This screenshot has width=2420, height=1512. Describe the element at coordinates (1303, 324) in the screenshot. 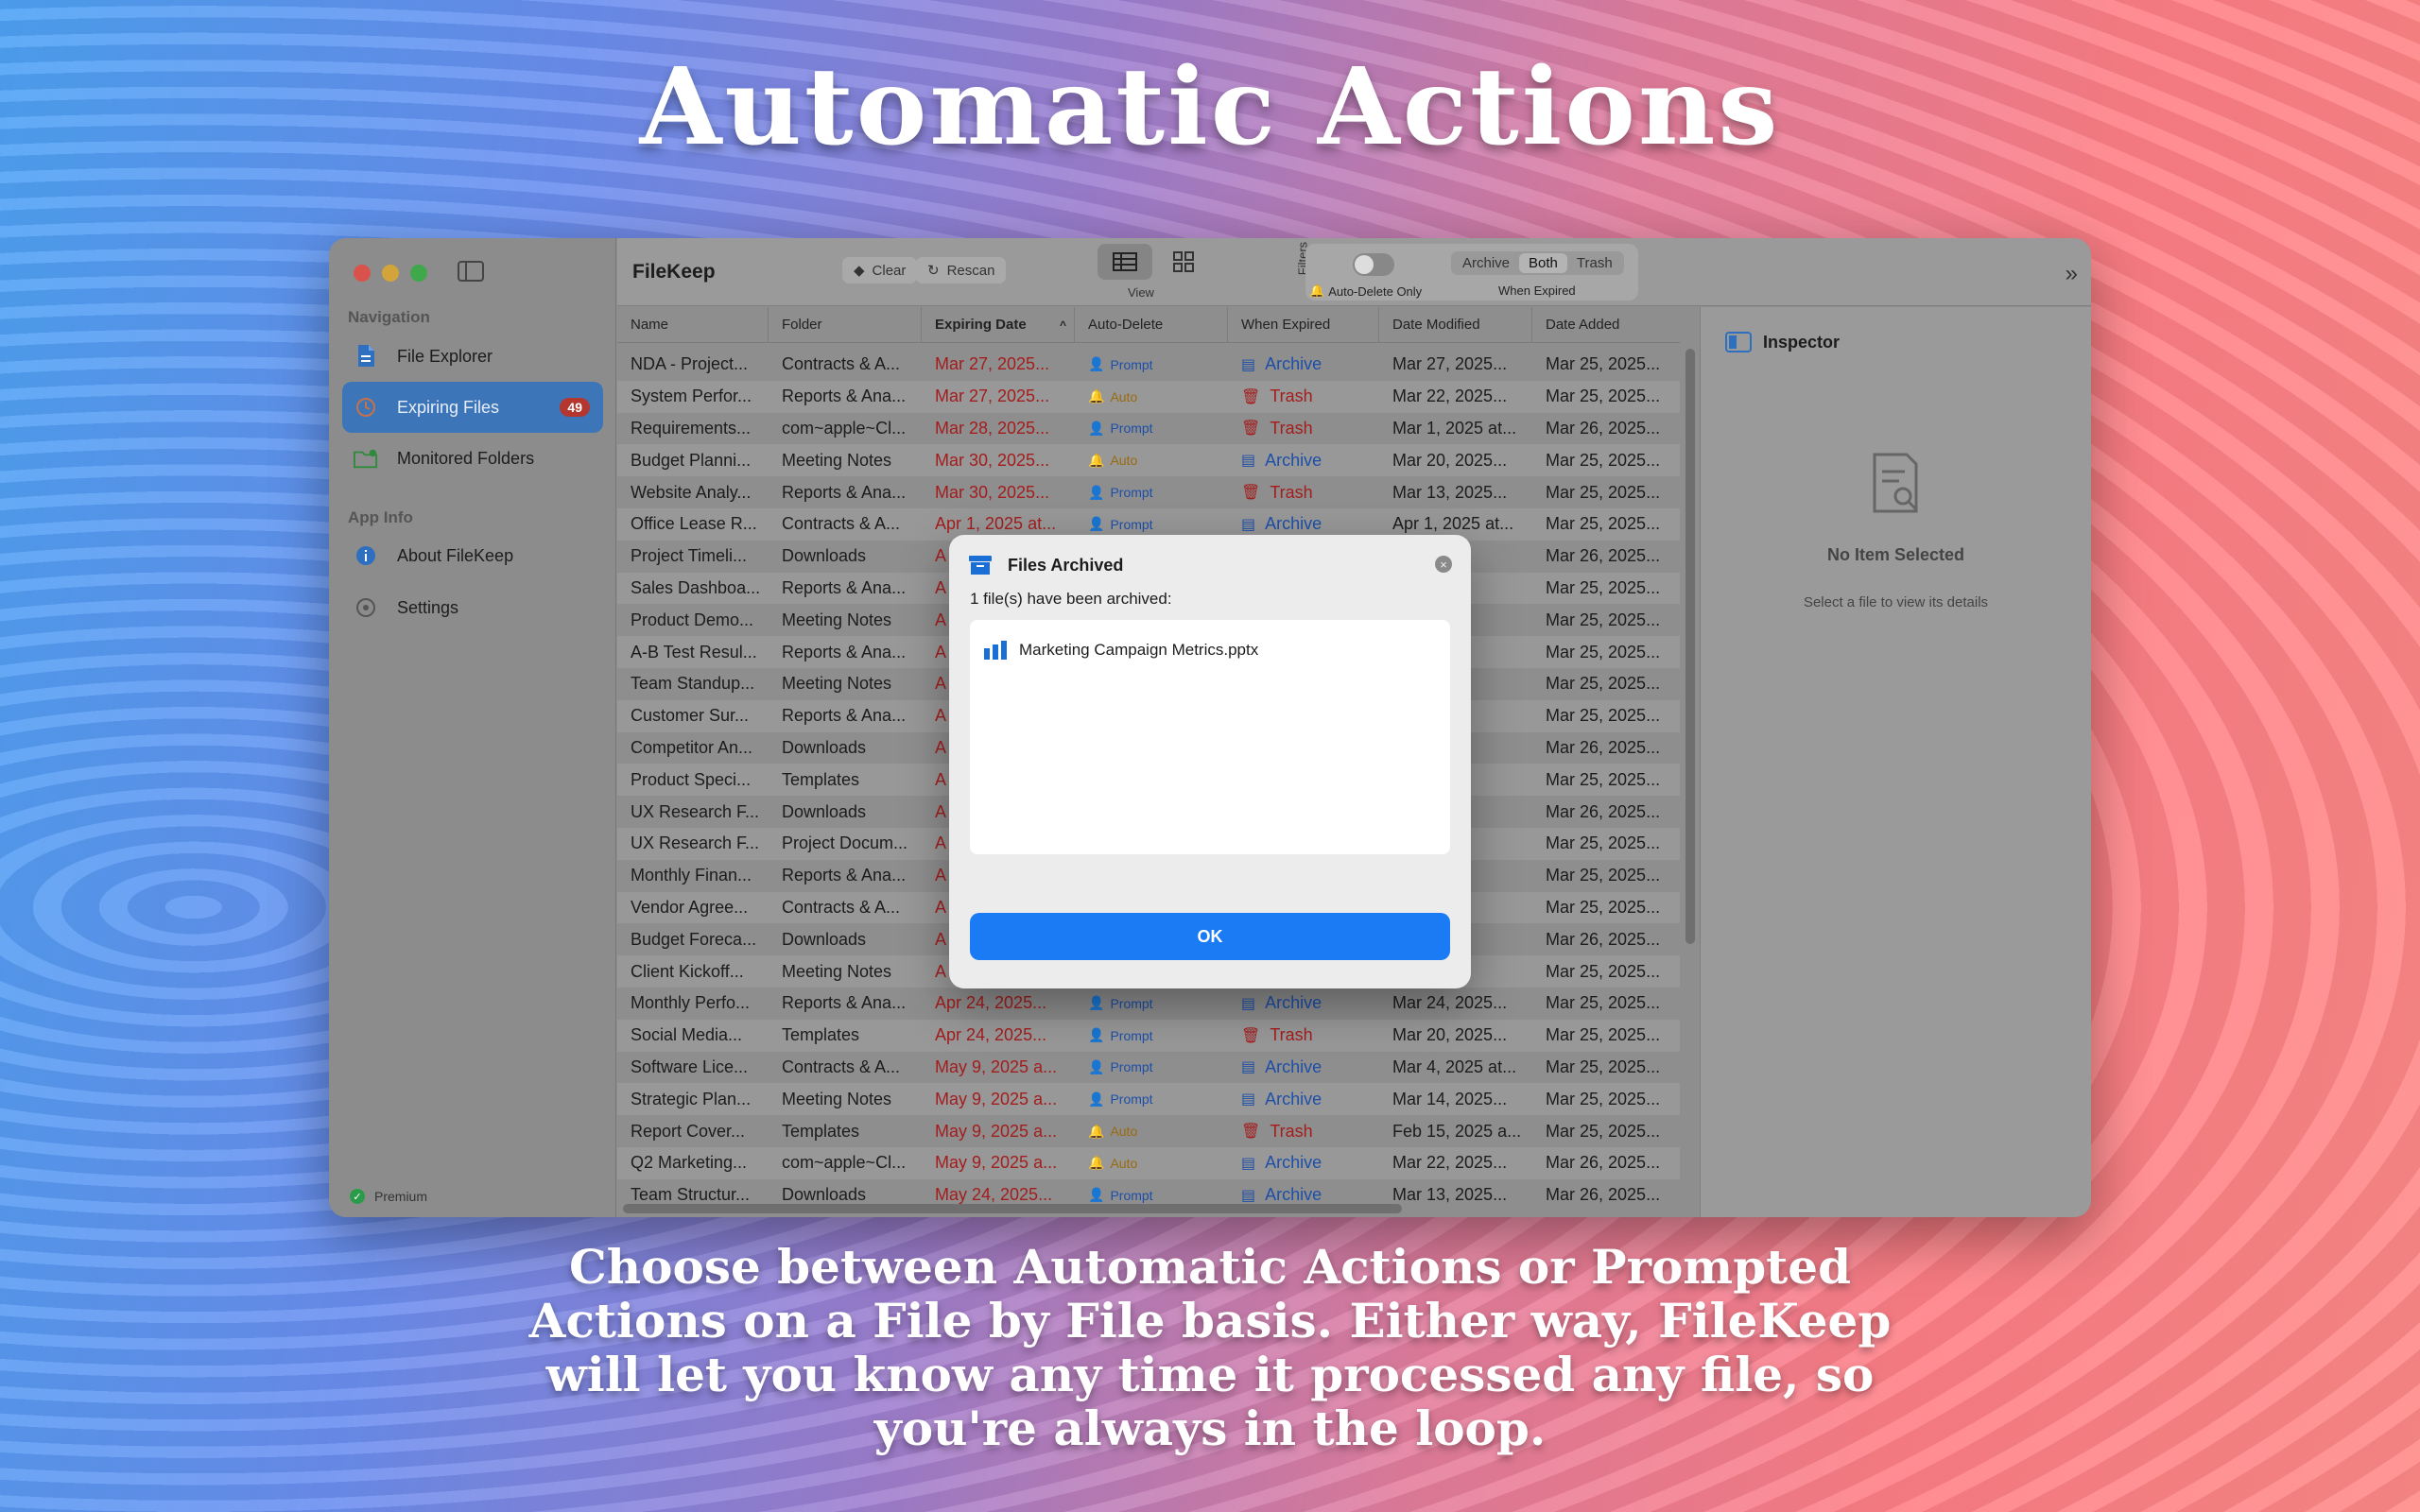

I see `column-header-when-expired: When Expired` at that location.